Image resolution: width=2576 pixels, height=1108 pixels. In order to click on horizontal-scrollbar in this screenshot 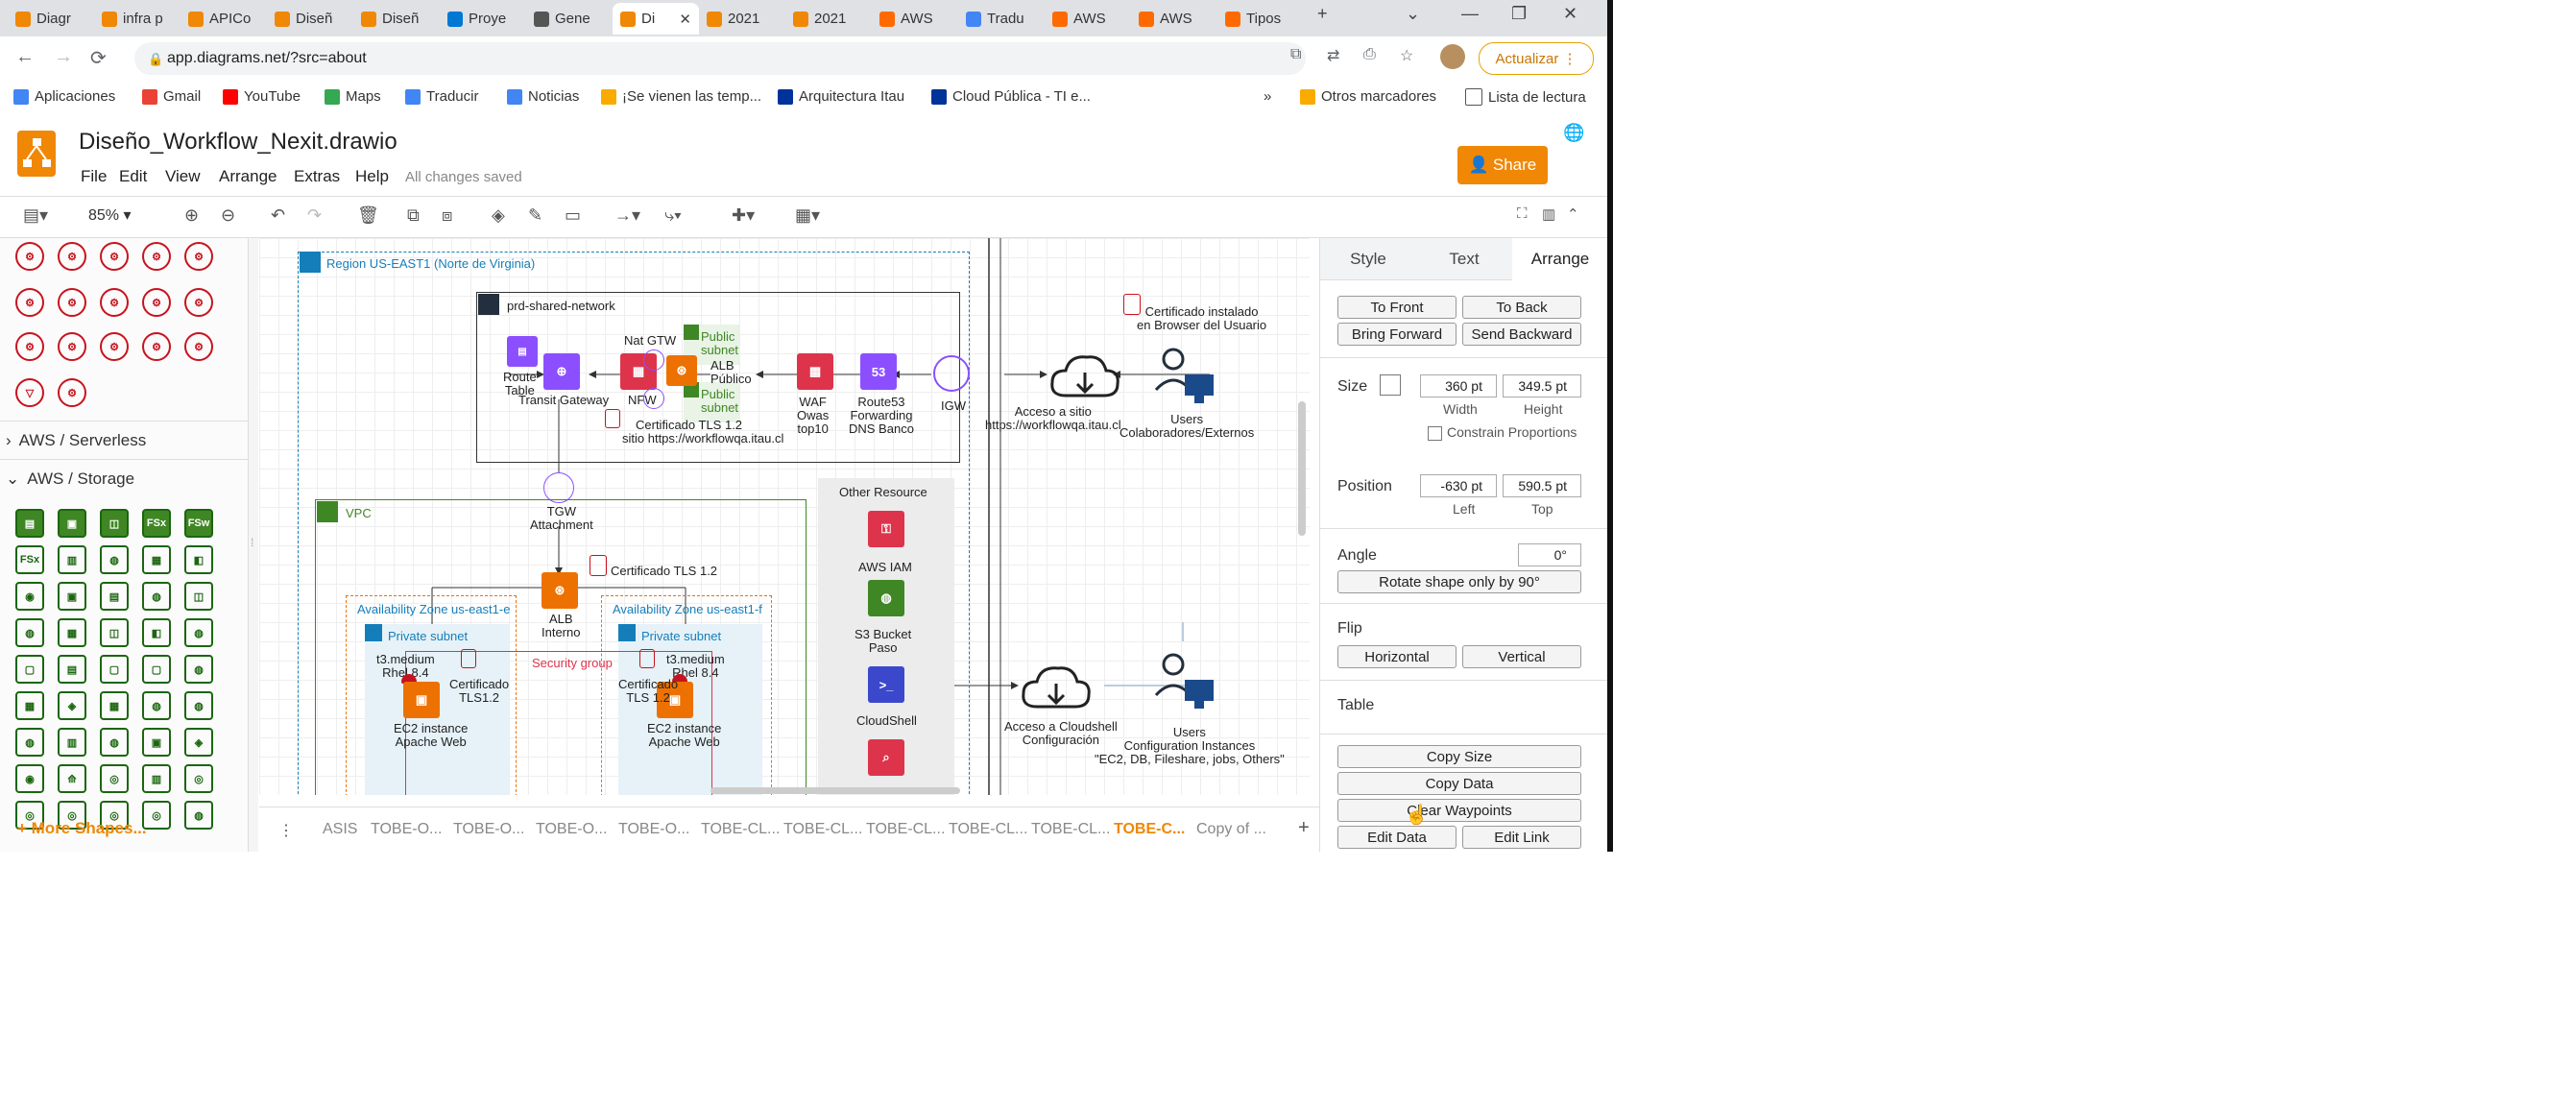, I will do `click(835, 790)`.